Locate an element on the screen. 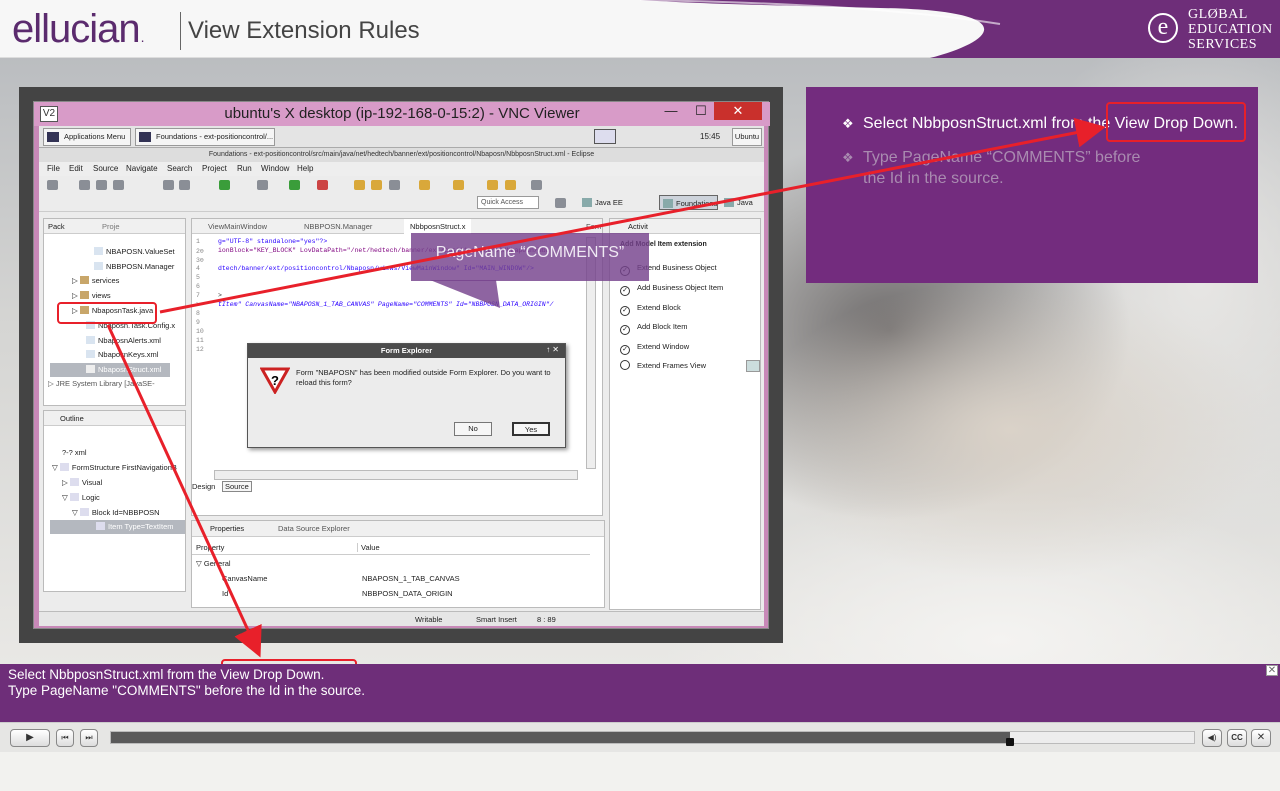  editor-scrollbar is located at coordinates (396, 475).